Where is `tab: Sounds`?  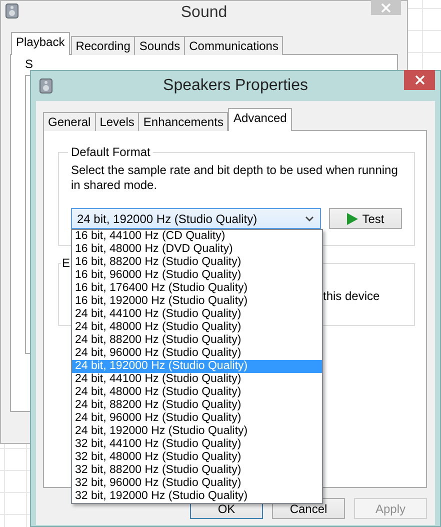
tab: Sounds is located at coordinates (160, 45).